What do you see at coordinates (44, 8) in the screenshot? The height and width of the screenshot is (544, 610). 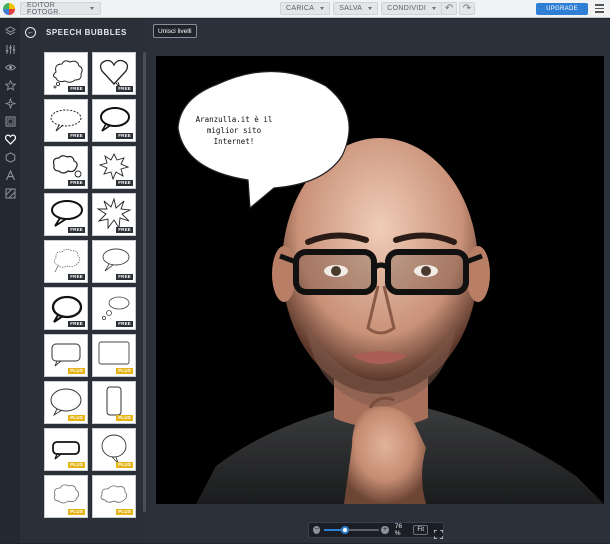 I see `editor-mode-label: EDITOR FOTOGR.` at bounding box center [44, 8].